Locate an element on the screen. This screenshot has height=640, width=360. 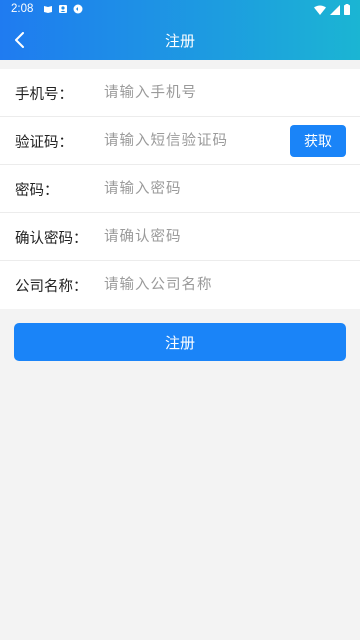
app-bar: 注册 is located at coordinates (180, 40).